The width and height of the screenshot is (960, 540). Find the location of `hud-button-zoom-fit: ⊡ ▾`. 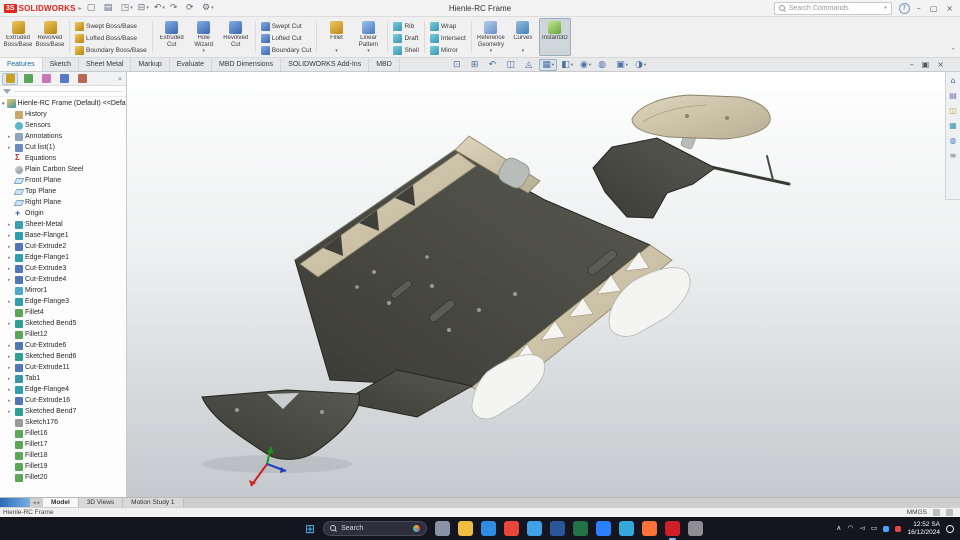

hud-button-zoom-fit: ⊡ ▾ is located at coordinates (458, 65).